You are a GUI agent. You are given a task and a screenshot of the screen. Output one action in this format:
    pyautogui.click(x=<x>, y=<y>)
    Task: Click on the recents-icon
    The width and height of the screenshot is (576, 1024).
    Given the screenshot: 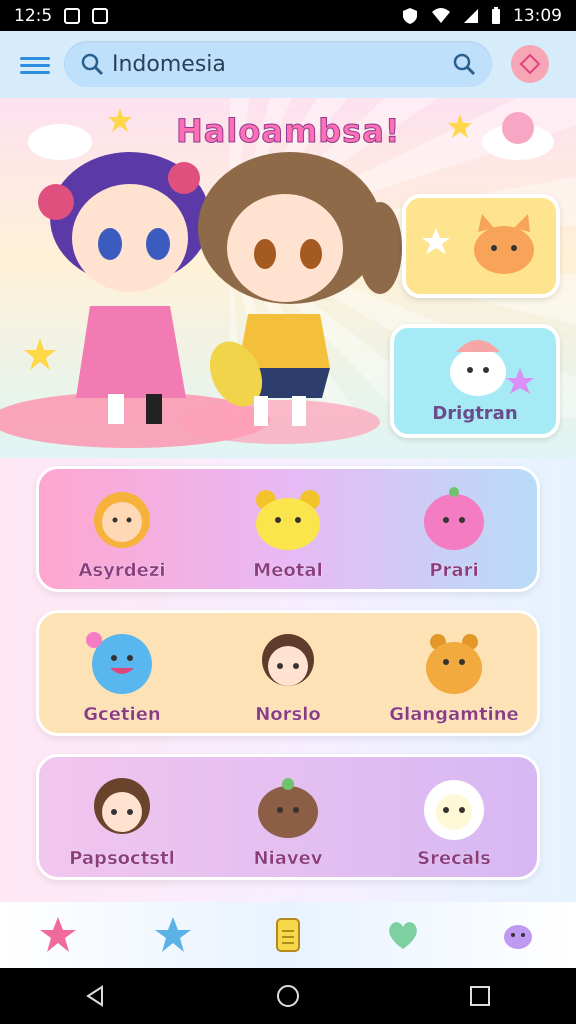 What is the action you would take?
    pyautogui.click(x=480, y=996)
    